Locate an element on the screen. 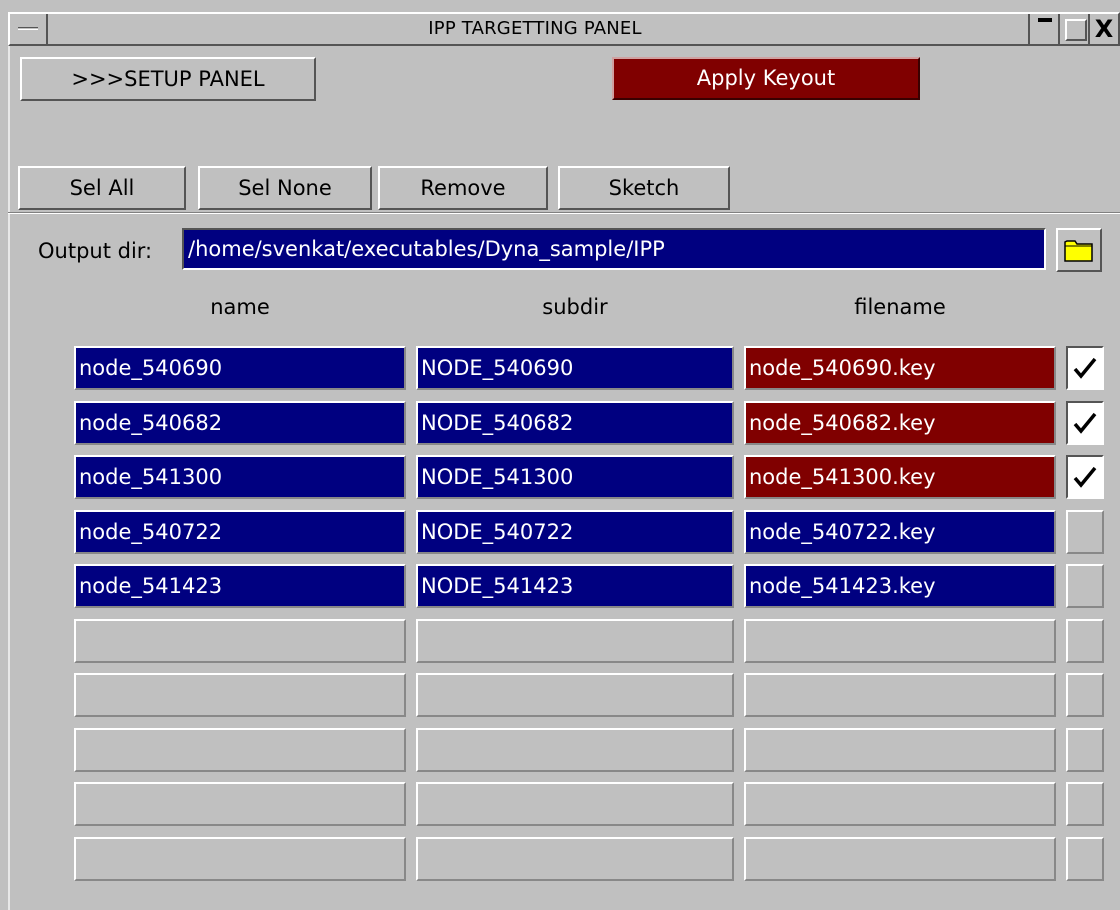  sketch-button: Sketch is located at coordinates (644, 188).